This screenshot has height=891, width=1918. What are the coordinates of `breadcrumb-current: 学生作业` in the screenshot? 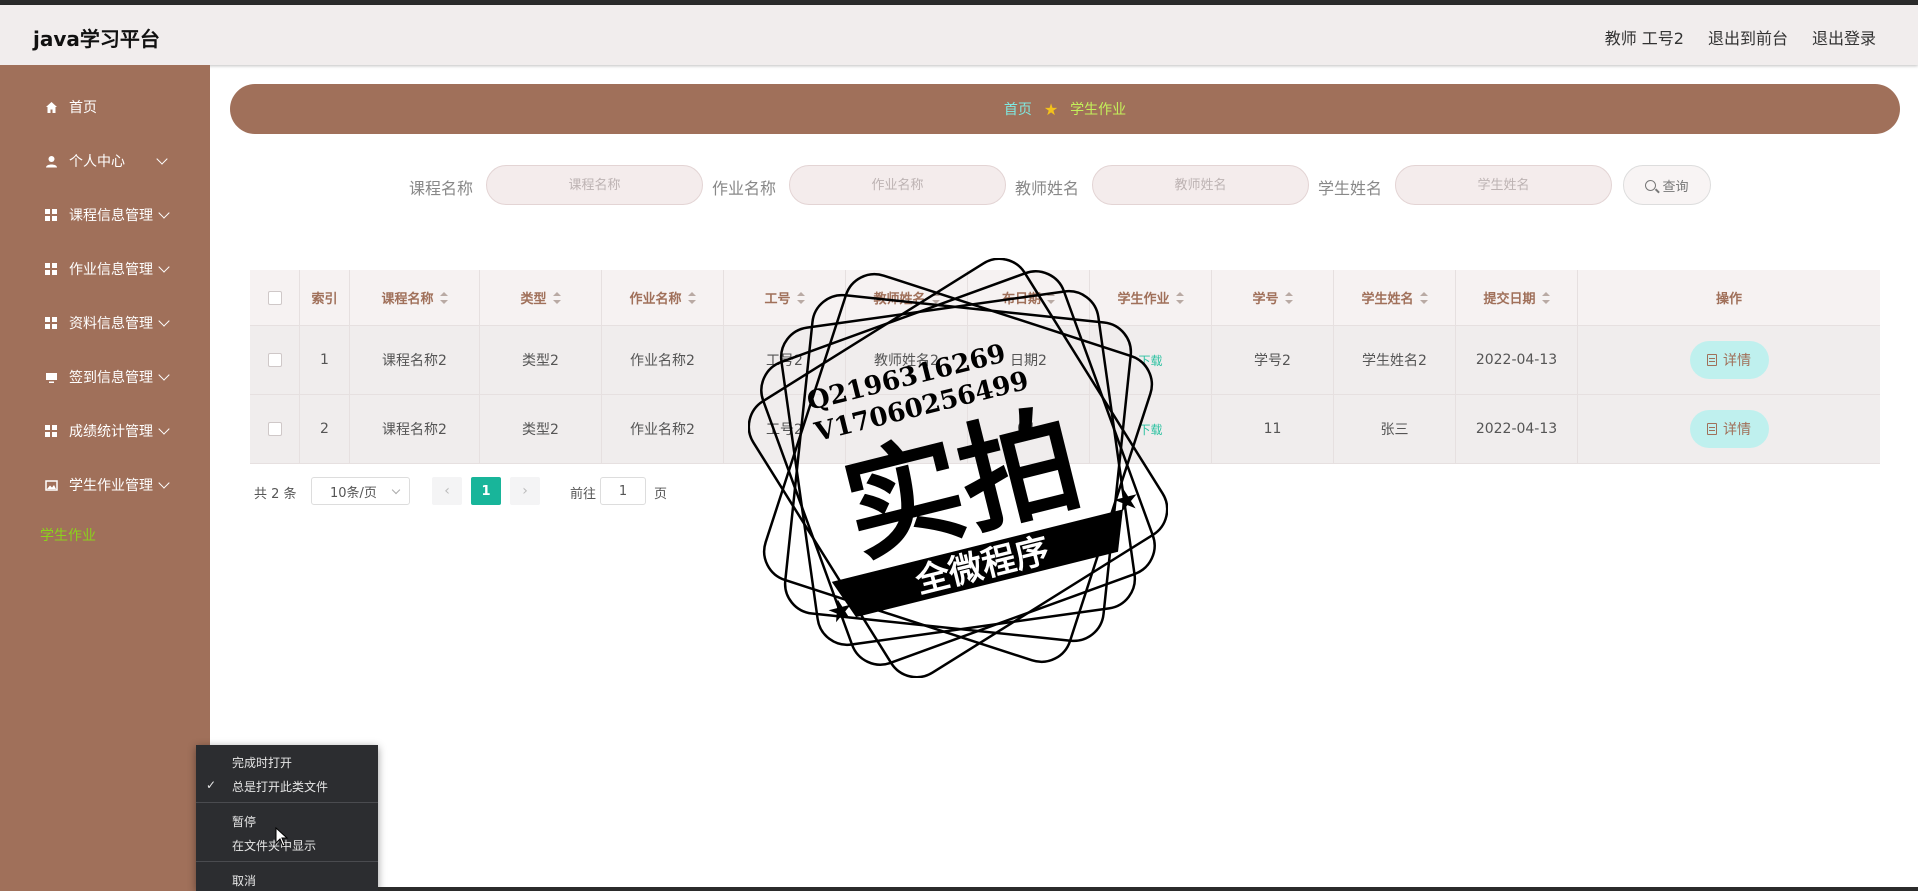 It's located at (1098, 110).